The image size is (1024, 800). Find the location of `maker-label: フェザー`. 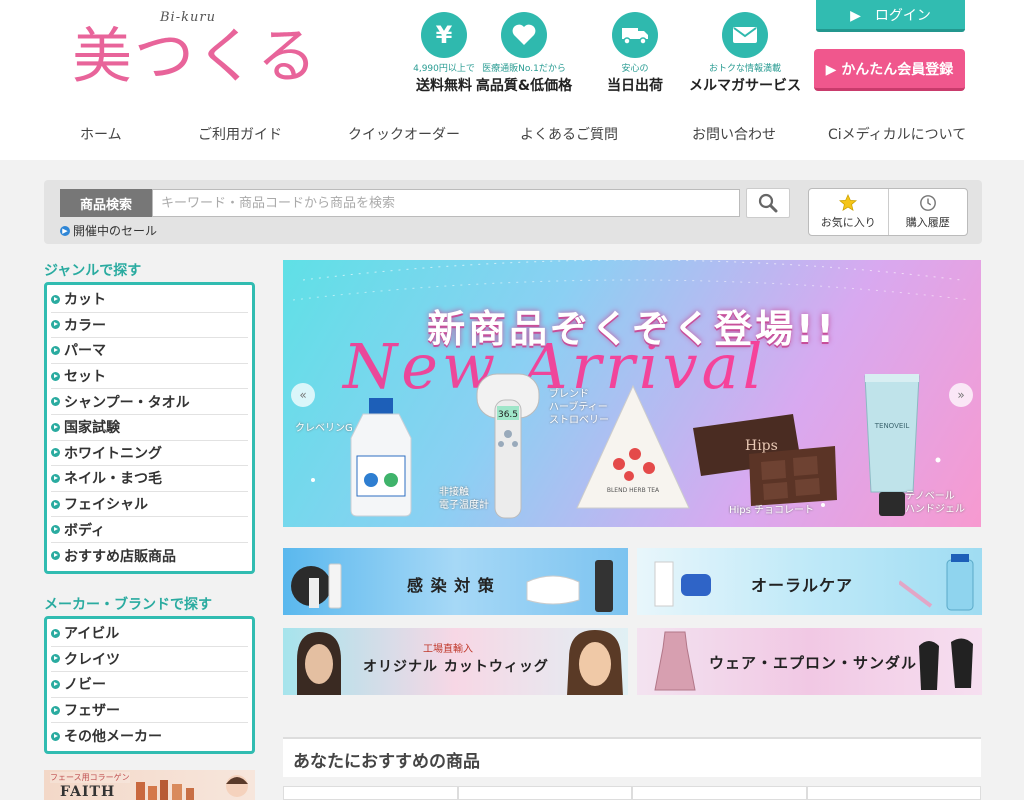

maker-label: フェザー is located at coordinates (92, 711).